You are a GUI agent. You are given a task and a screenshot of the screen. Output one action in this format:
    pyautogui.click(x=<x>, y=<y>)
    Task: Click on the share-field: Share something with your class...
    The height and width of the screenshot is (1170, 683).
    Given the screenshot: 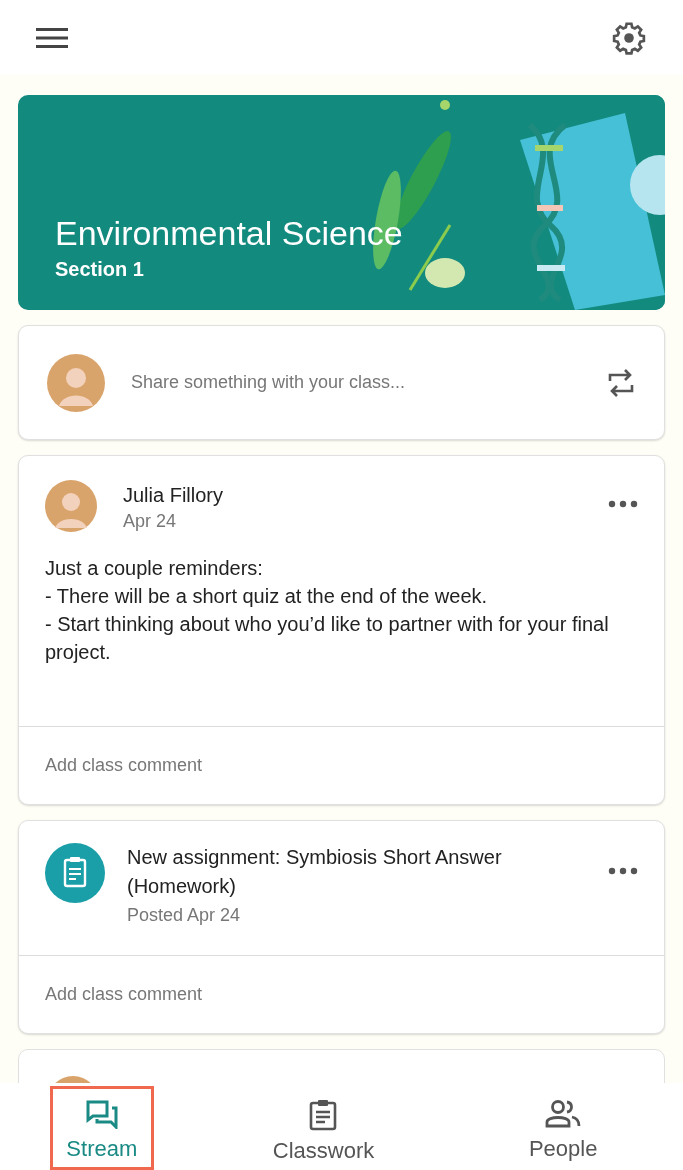 What is the action you would take?
    pyautogui.click(x=355, y=382)
    